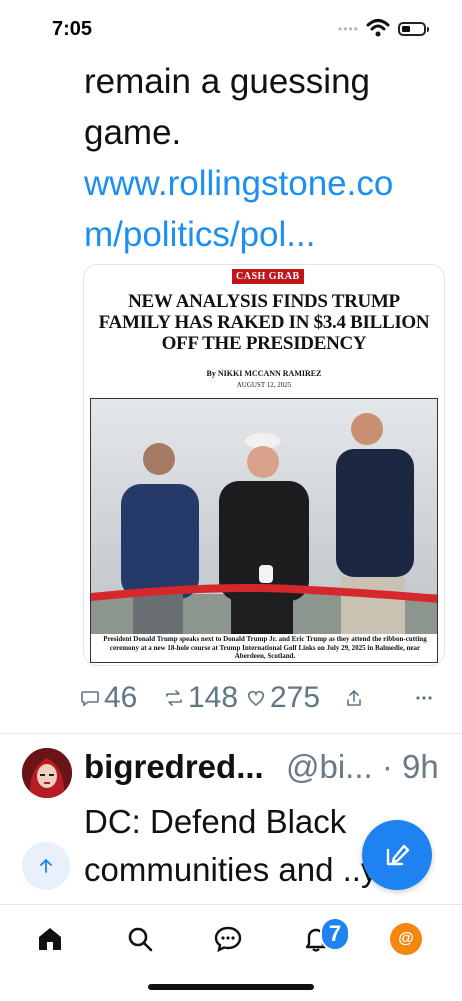 The width and height of the screenshot is (462, 1001). I want to click on post-time: · 9h, so click(410, 766).